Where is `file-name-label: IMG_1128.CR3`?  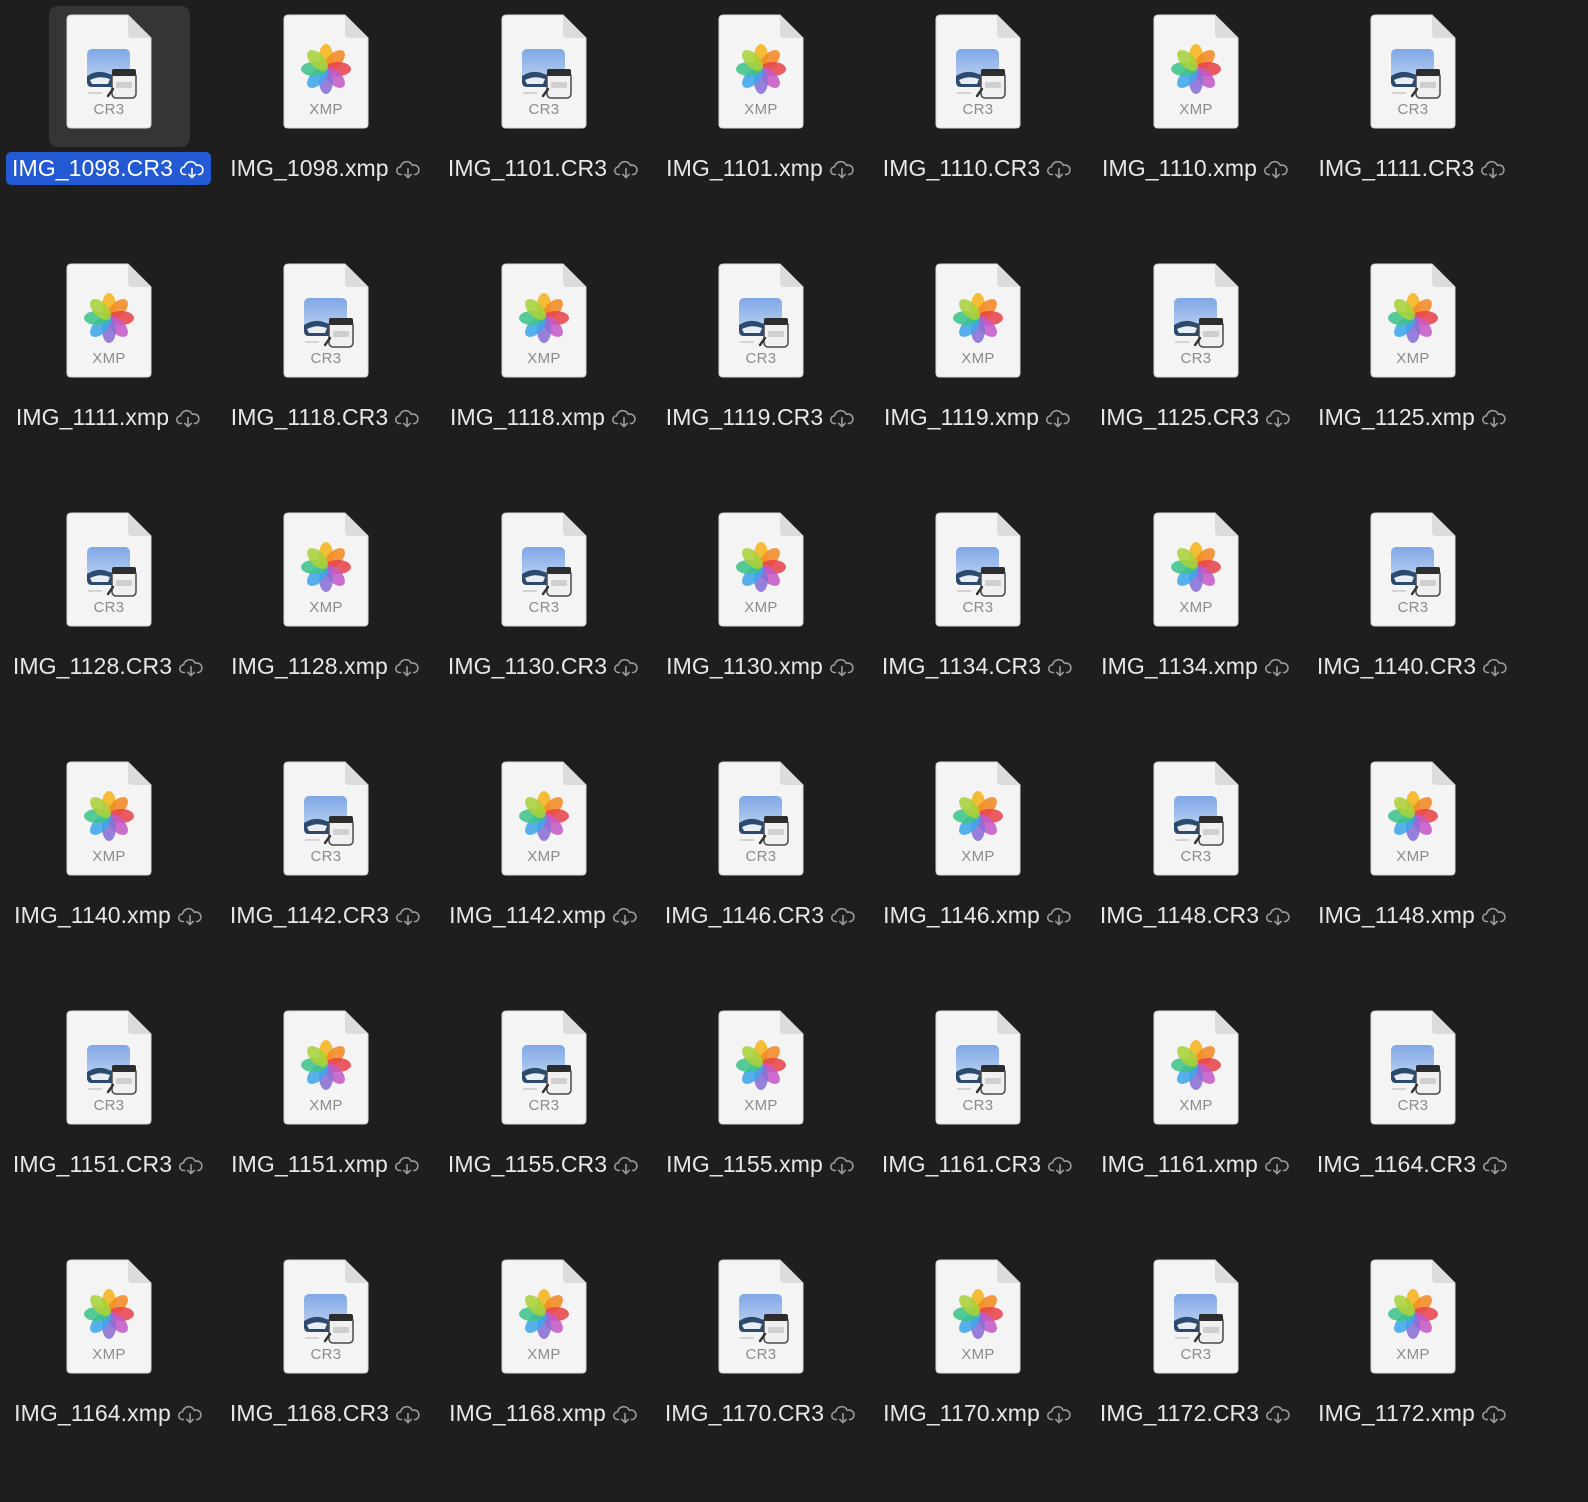
file-name-label: IMG_1128.CR3 is located at coordinates (108, 666).